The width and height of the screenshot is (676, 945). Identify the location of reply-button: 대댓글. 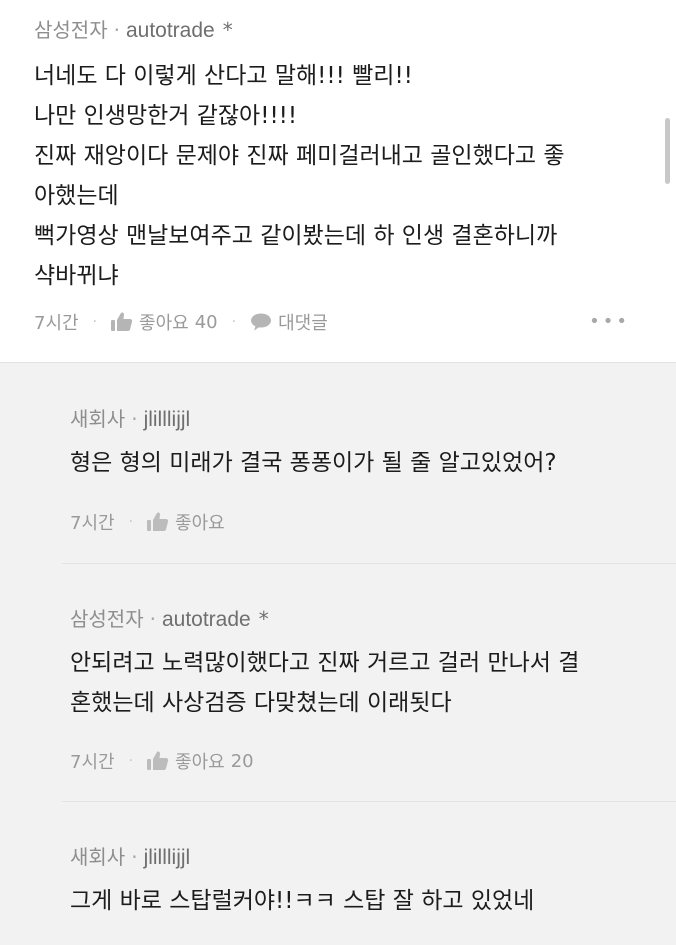
(289, 322).